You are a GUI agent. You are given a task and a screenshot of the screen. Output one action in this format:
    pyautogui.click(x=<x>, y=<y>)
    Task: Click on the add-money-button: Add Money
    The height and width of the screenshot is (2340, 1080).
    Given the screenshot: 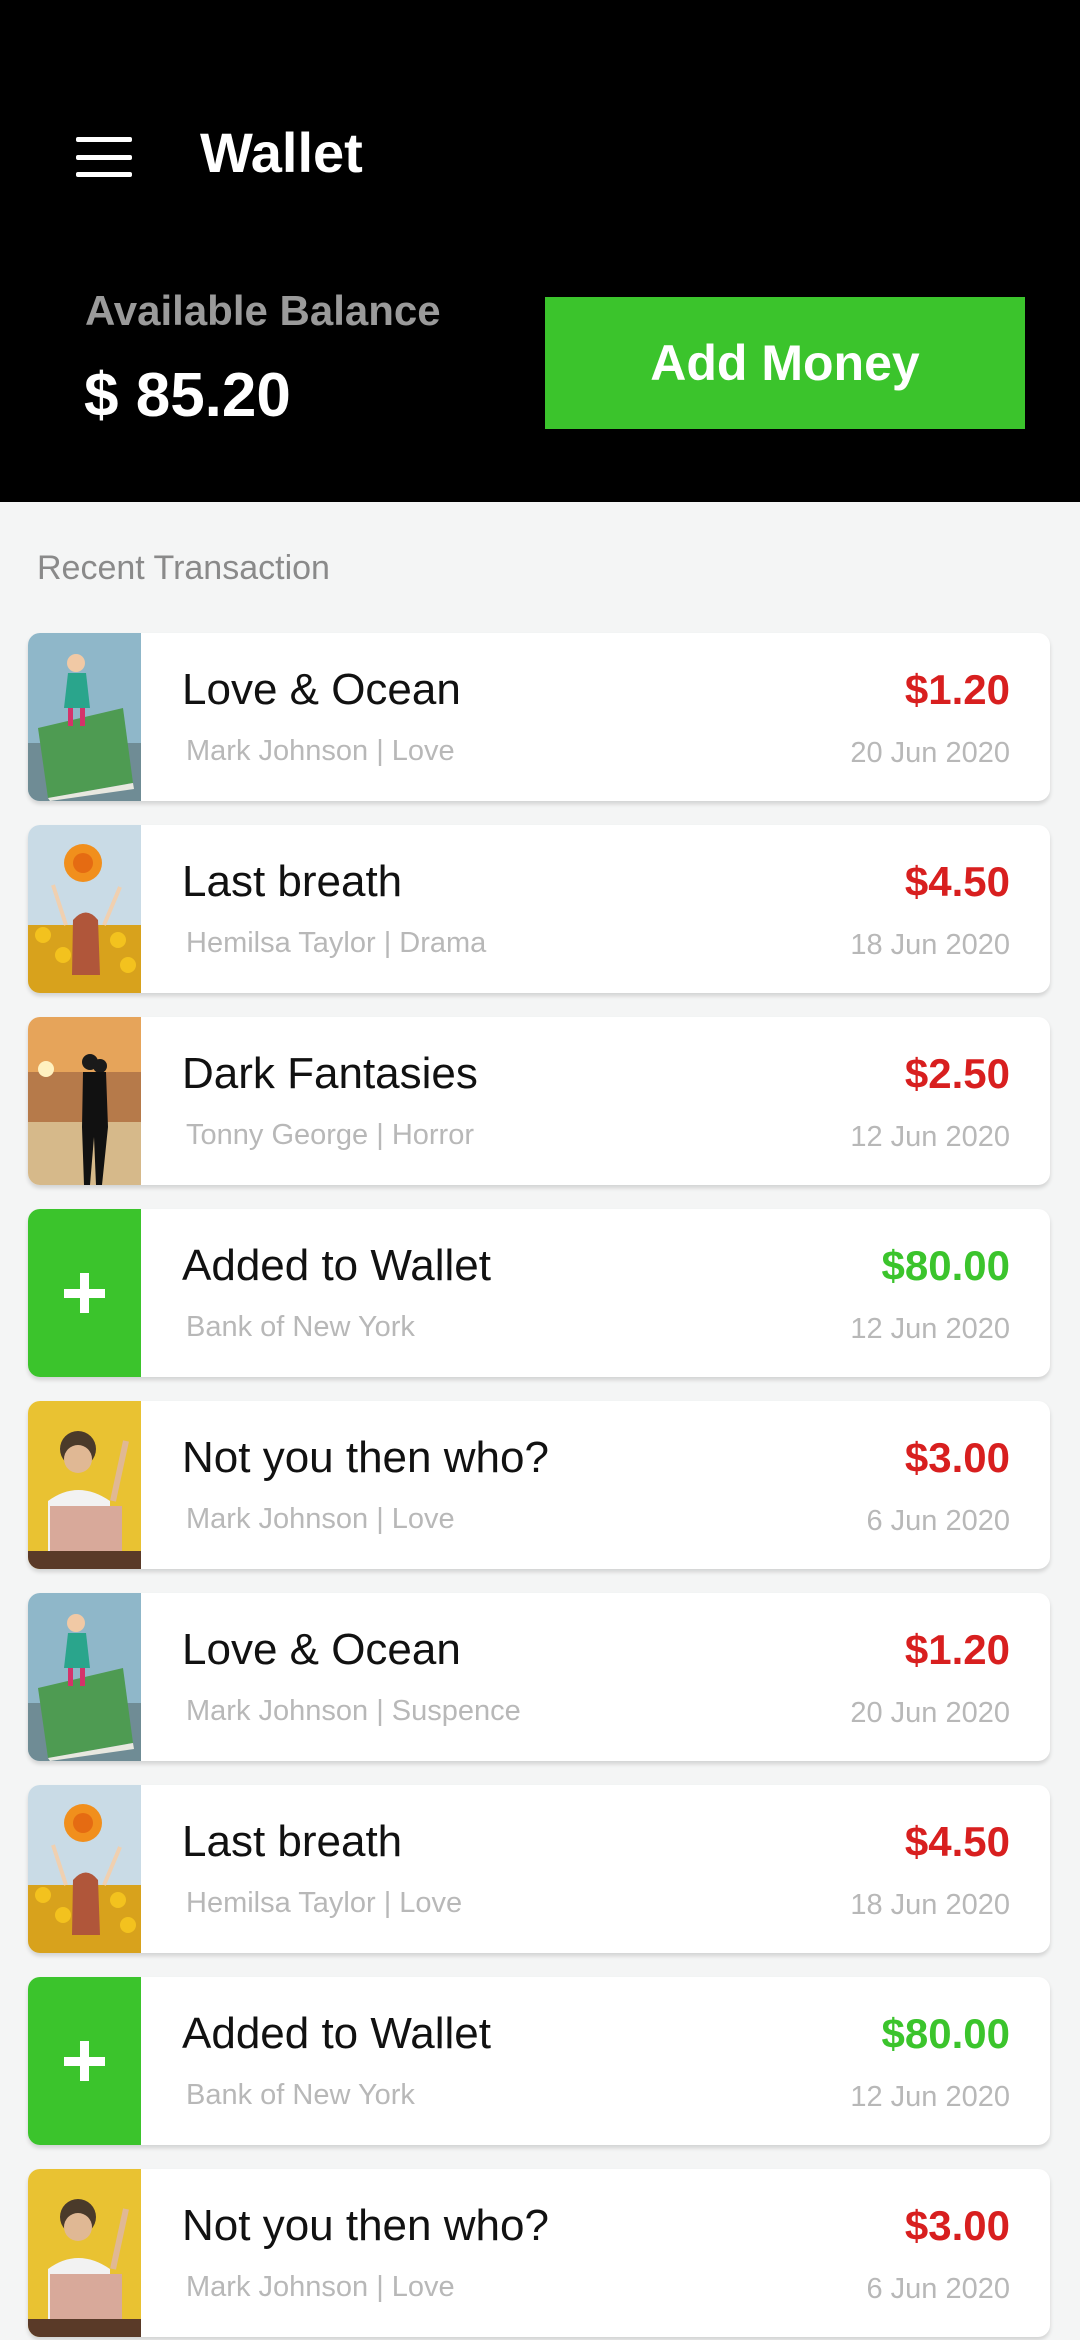 What is the action you would take?
    pyautogui.click(x=785, y=363)
    